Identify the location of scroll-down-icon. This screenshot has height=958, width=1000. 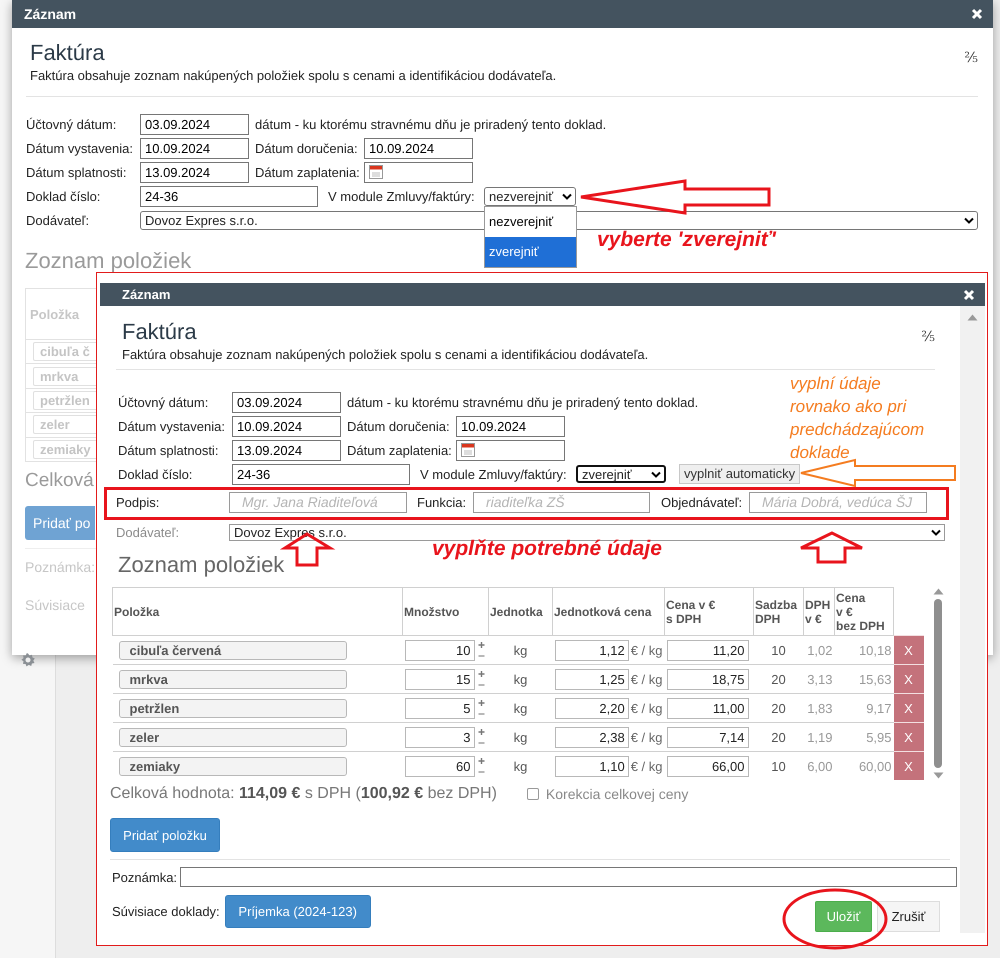
(938, 775).